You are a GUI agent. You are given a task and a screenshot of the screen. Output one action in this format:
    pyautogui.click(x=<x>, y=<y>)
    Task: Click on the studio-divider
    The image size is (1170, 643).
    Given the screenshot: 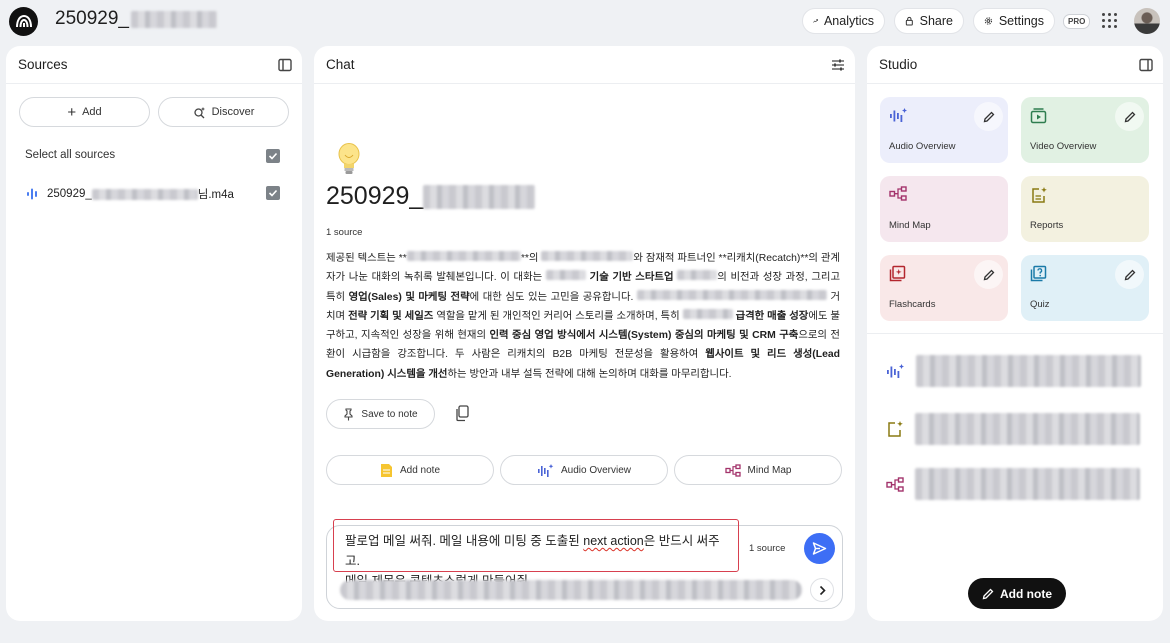 What is the action you would take?
    pyautogui.click(x=1015, y=333)
    